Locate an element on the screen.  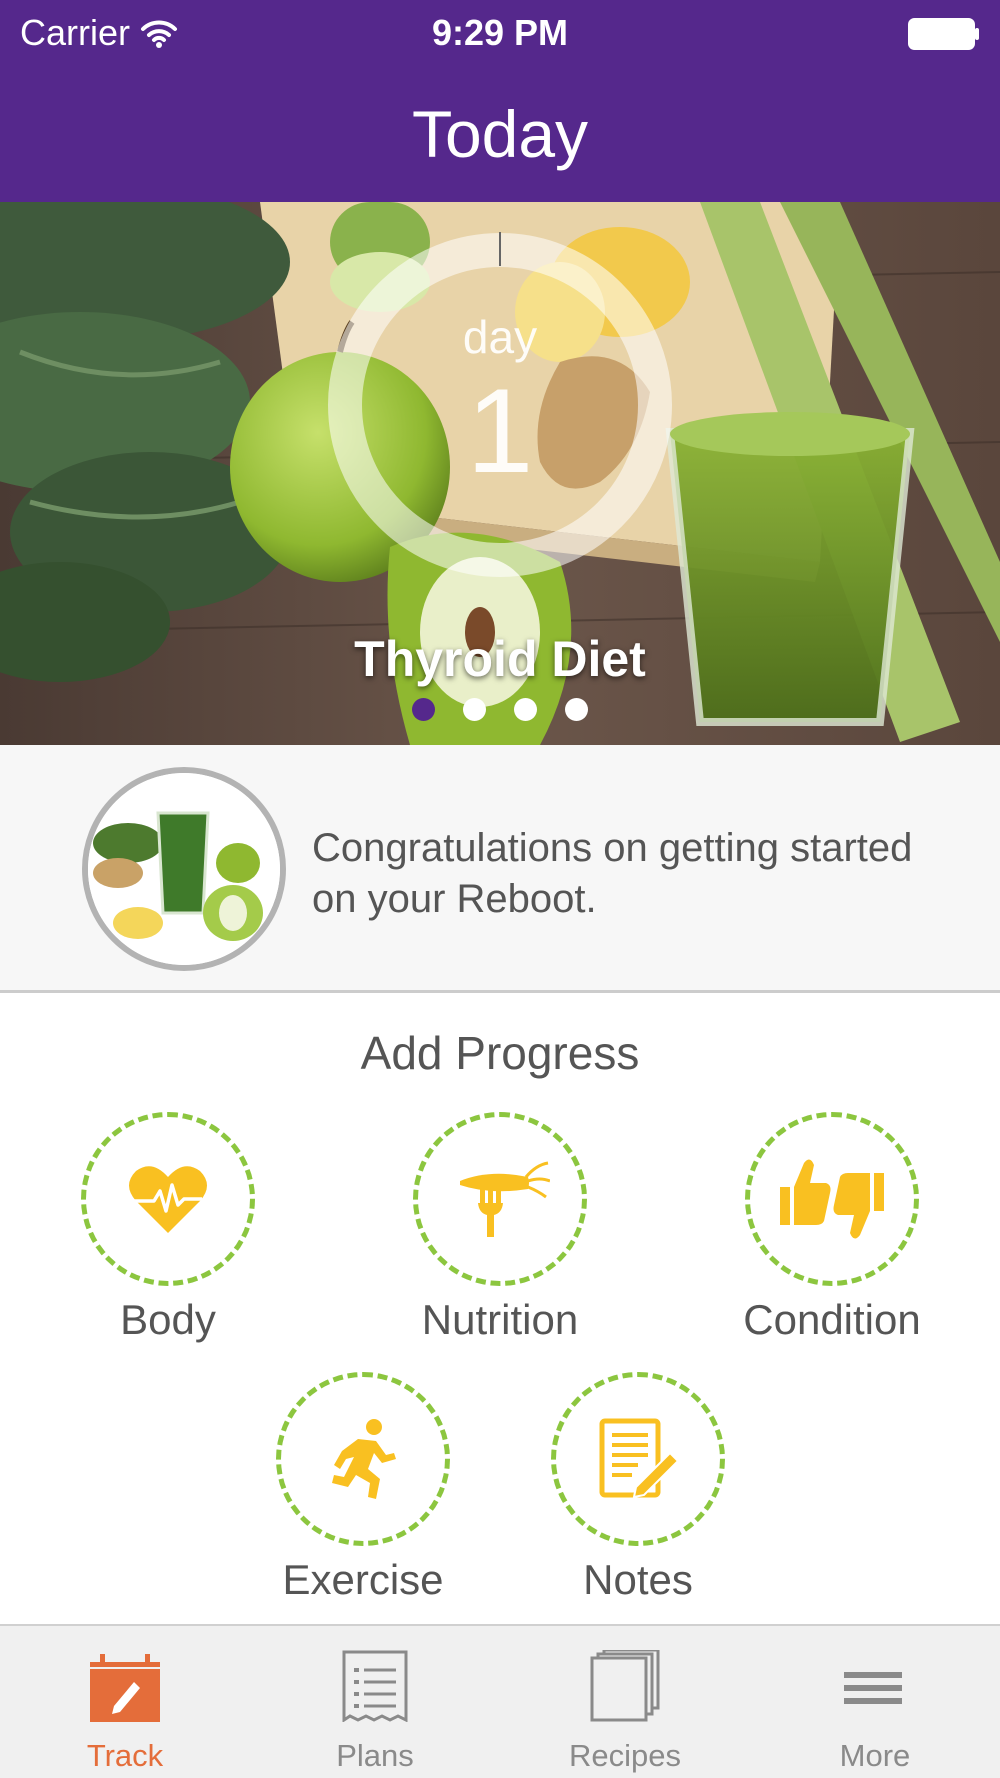
list-document-icon is located at coordinates (375, 1686).